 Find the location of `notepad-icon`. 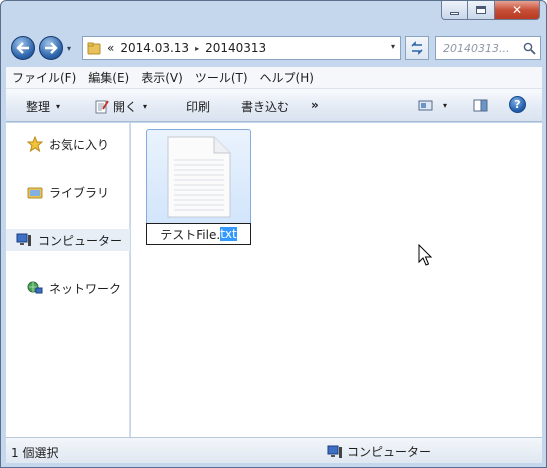

notepad-icon is located at coordinates (102, 107).